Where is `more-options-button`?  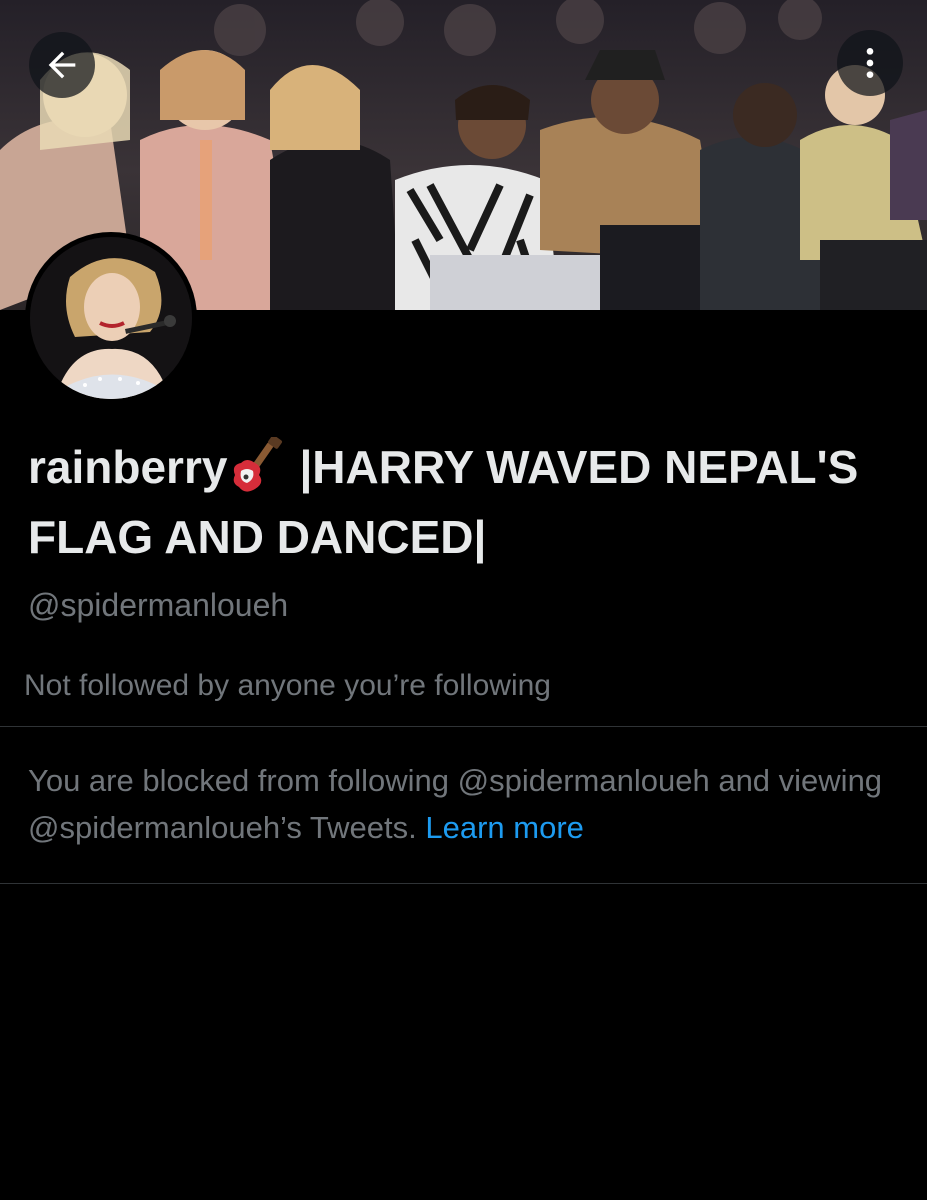
more-options-button is located at coordinates (870, 63).